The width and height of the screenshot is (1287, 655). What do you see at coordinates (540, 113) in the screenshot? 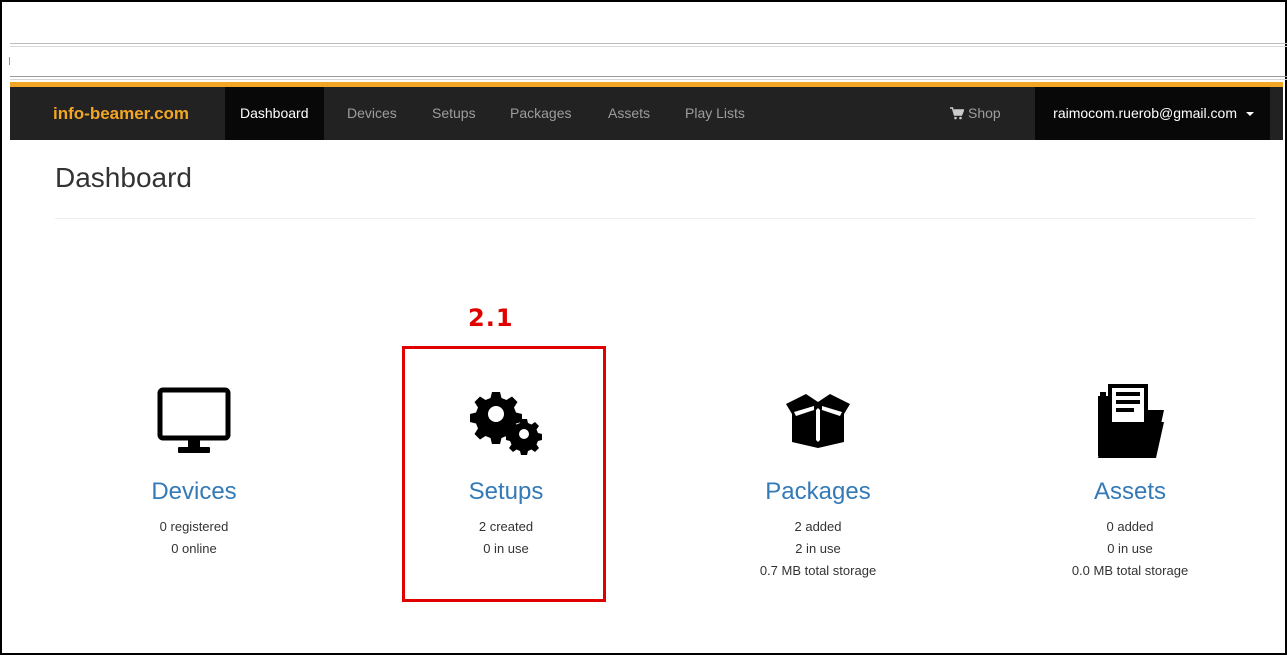
I see `nav-packages: Packages` at bounding box center [540, 113].